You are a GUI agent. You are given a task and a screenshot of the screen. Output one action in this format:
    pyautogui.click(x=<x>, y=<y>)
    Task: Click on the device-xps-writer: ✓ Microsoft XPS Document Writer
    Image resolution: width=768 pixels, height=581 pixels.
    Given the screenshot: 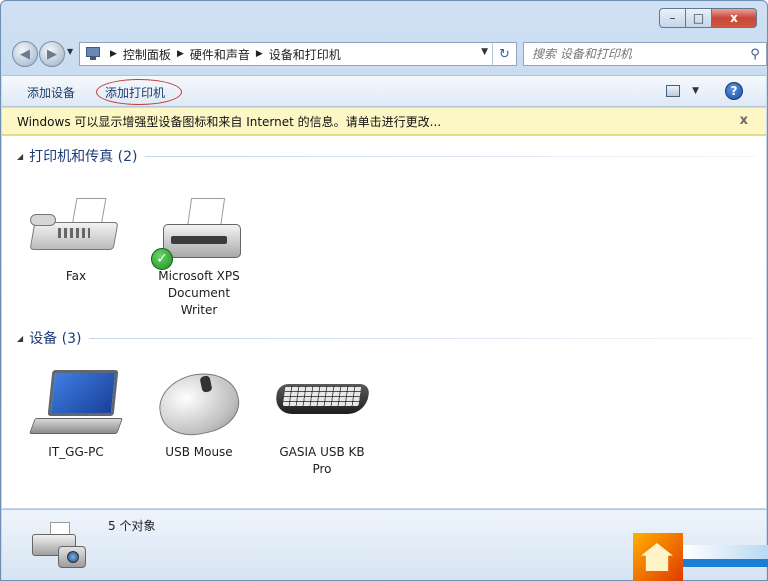 What is the action you would take?
    pyautogui.click(x=199, y=257)
    